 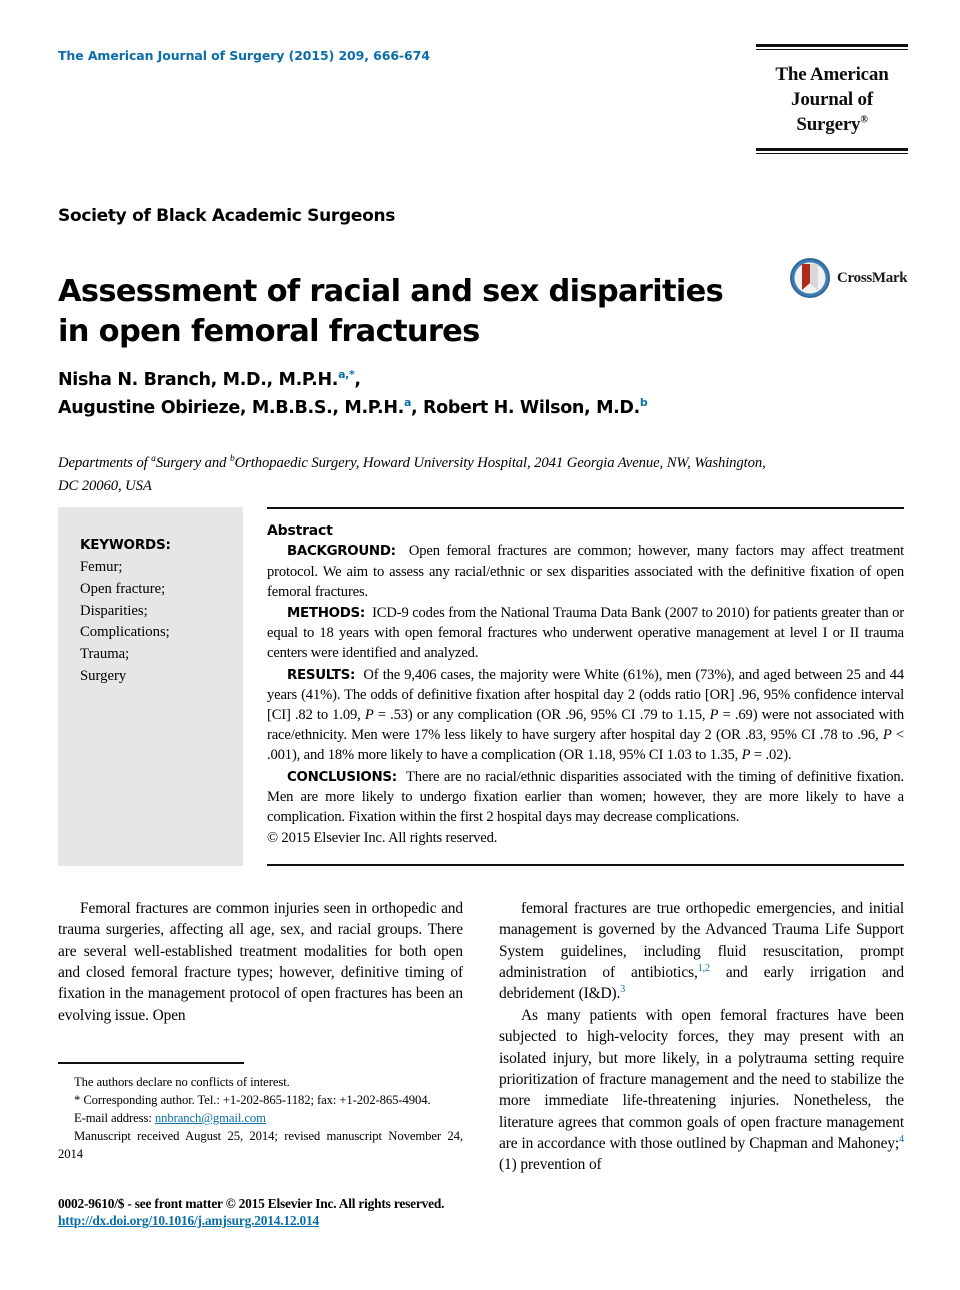 I want to click on author-affiliation-marker: a,*, so click(x=346, y=374).